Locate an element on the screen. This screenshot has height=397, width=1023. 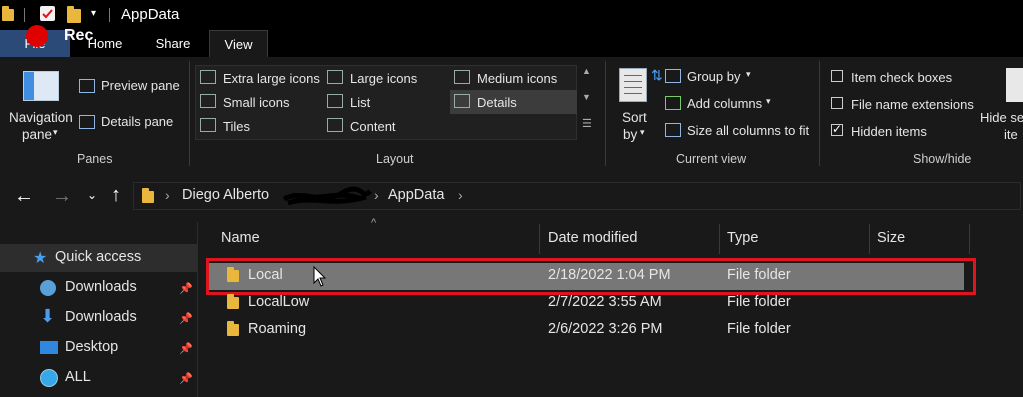
title-bar: ▾ AppData is located at coordinates (511, 15).